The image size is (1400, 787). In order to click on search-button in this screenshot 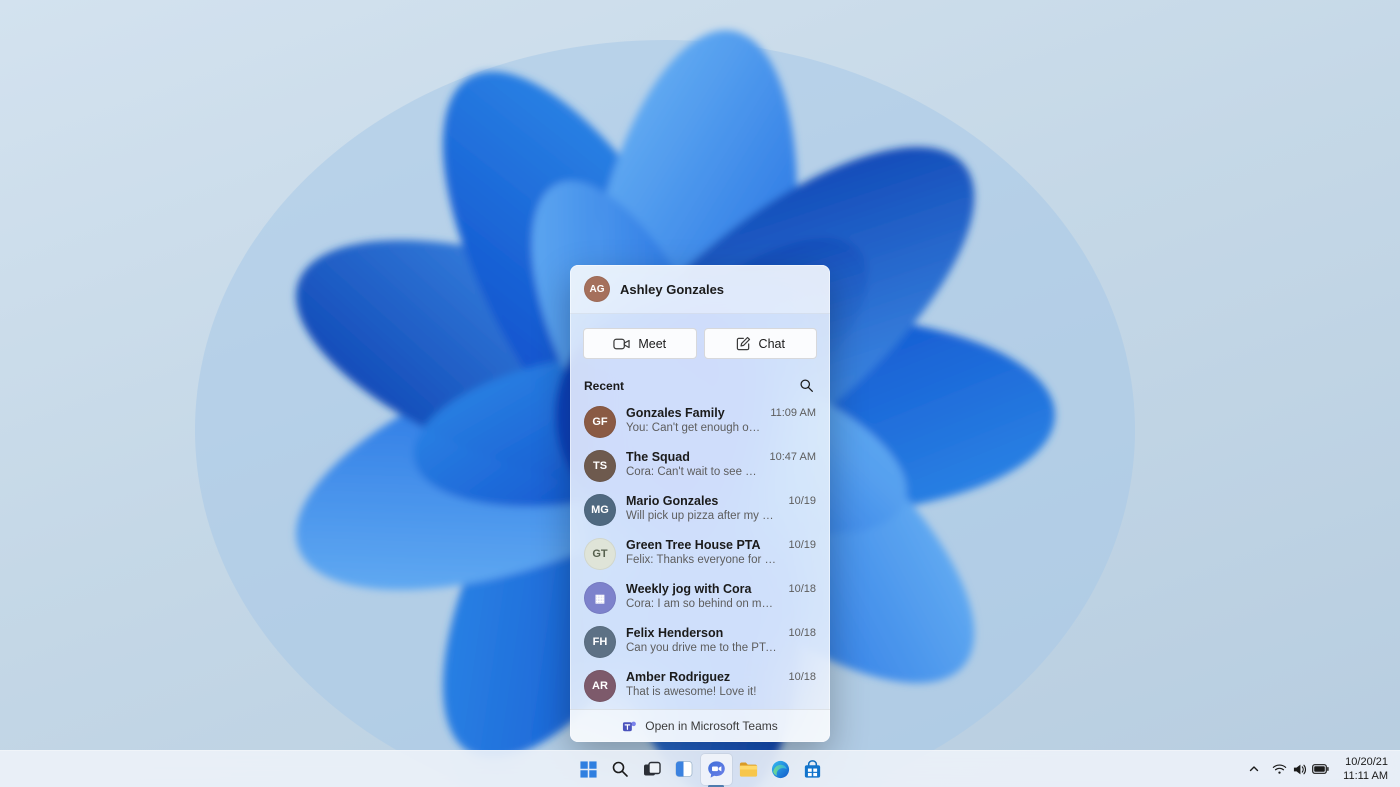, I will do `click(620, 769)`.